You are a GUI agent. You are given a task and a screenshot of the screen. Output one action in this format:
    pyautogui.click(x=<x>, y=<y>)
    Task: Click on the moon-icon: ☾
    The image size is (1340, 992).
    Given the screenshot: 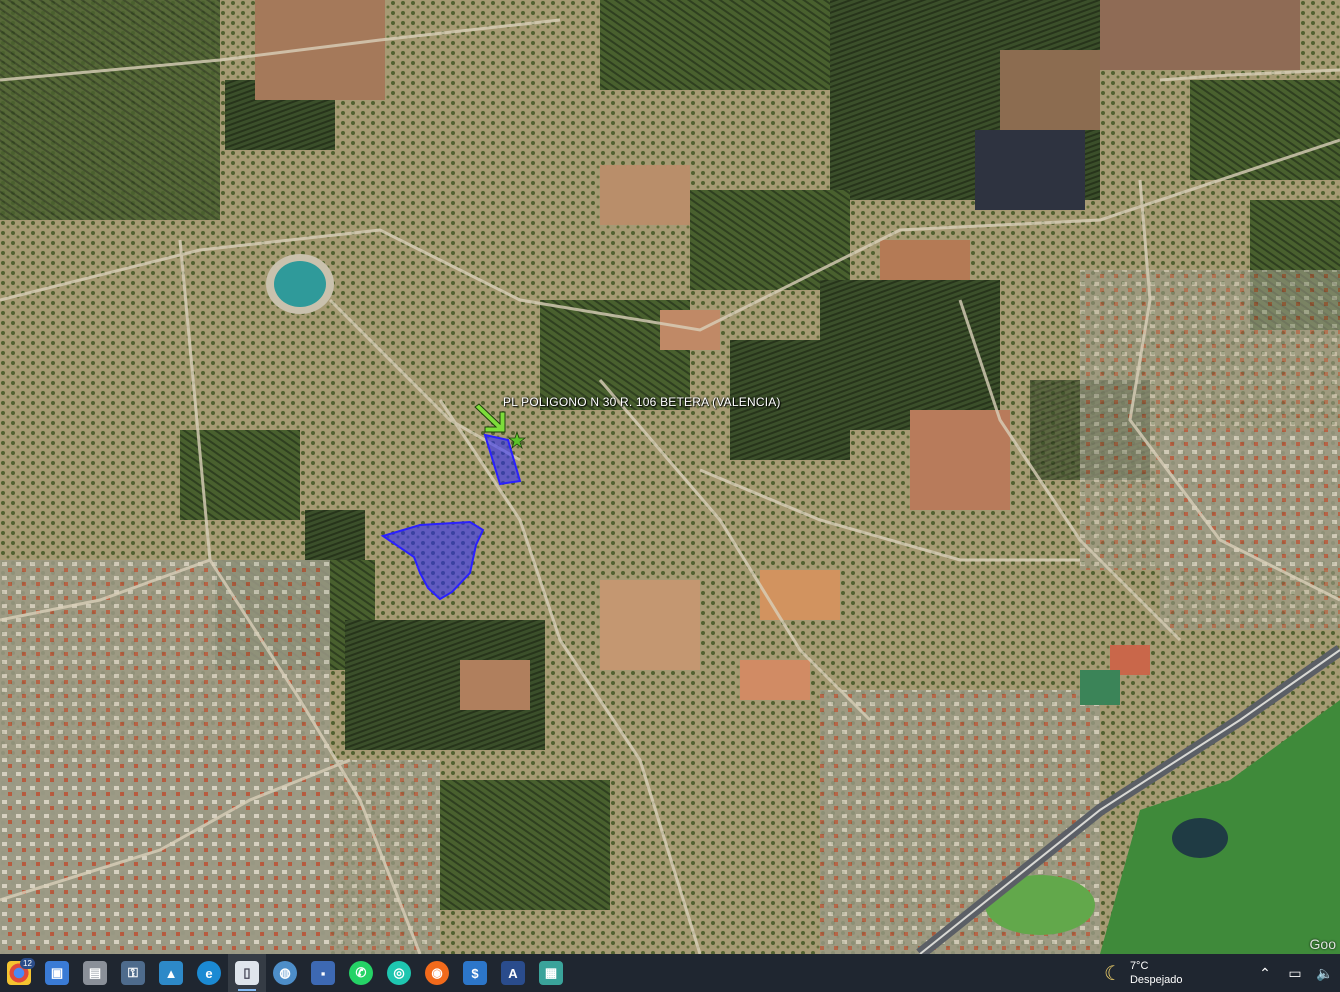 What is the action you would take?
    pyautogui.click(x=1113, y=973)
    